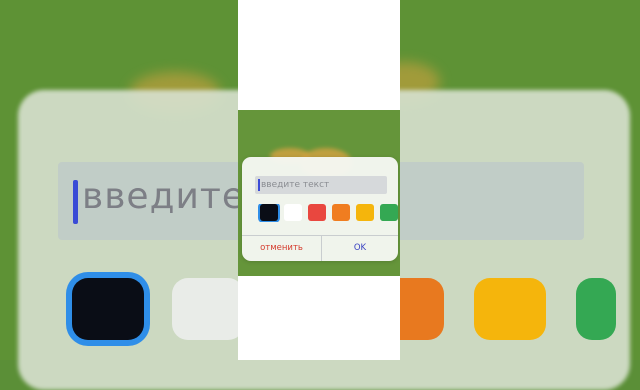 This screenshot has width=640, height=390. Describe the element at coordinates (341, 212) in the screenshot. I see `color-swatch-orange` at that location.